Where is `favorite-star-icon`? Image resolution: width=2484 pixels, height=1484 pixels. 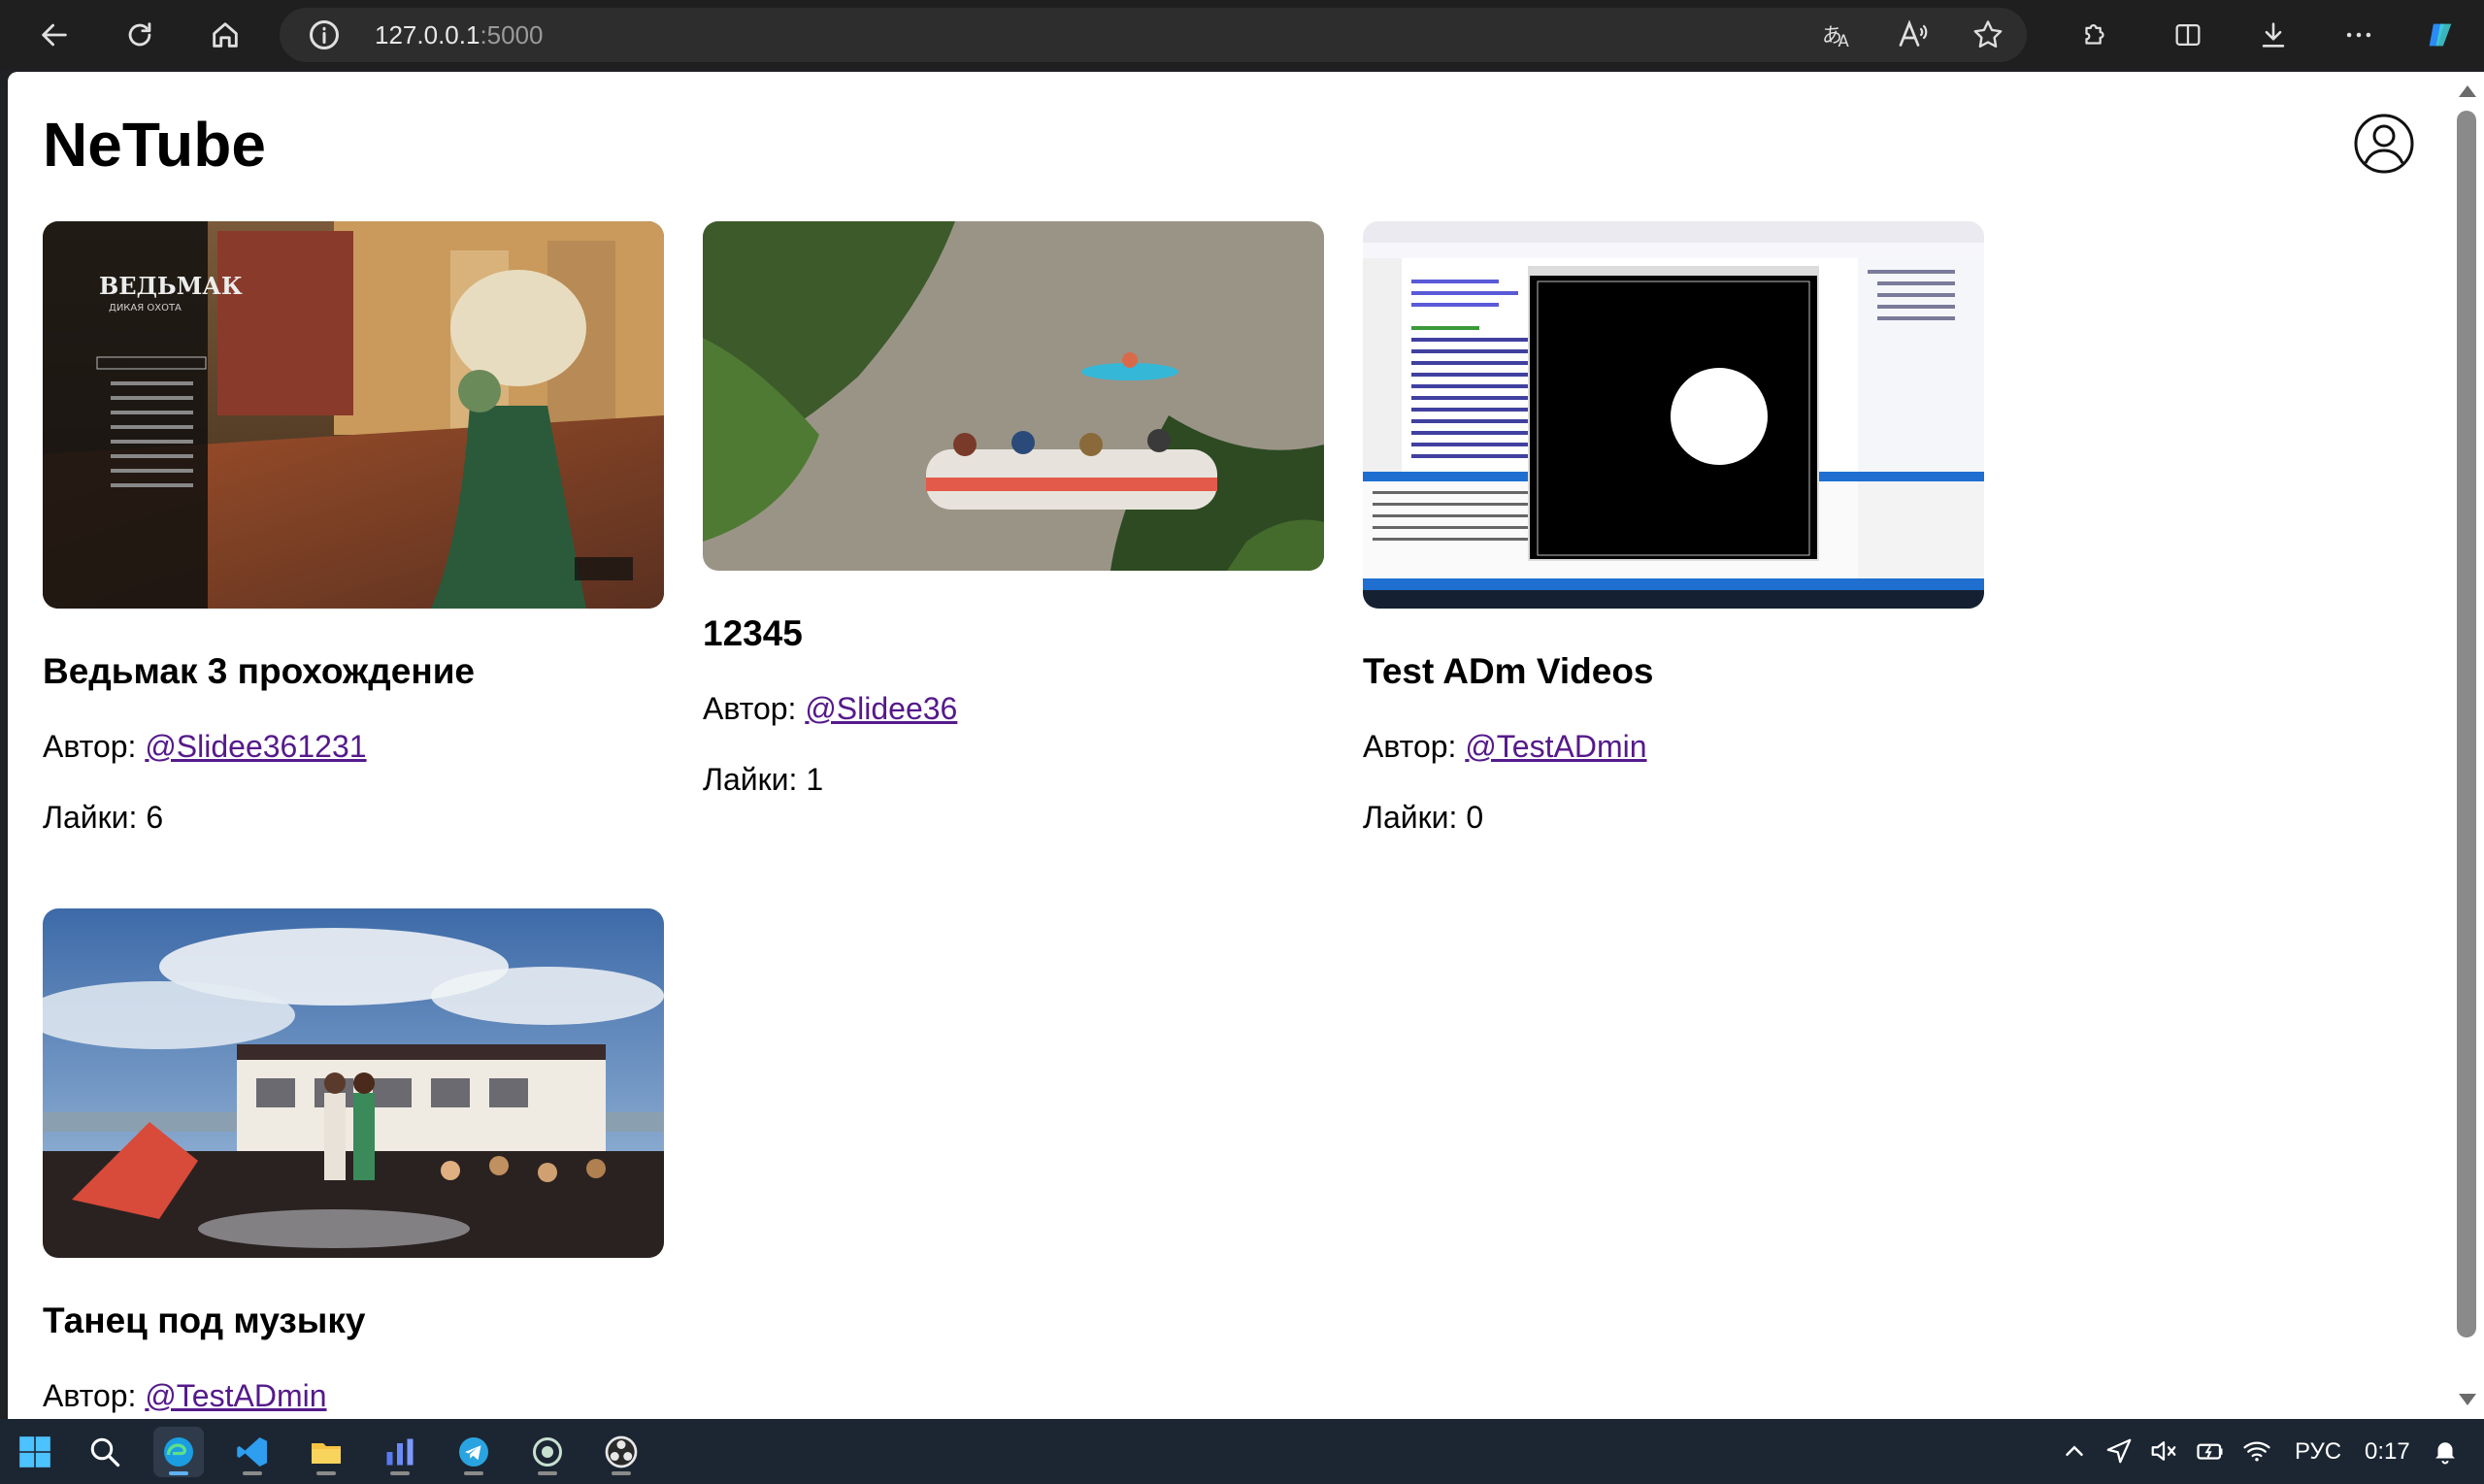 favorite-star-icon is located at coordinates (1988, 34).